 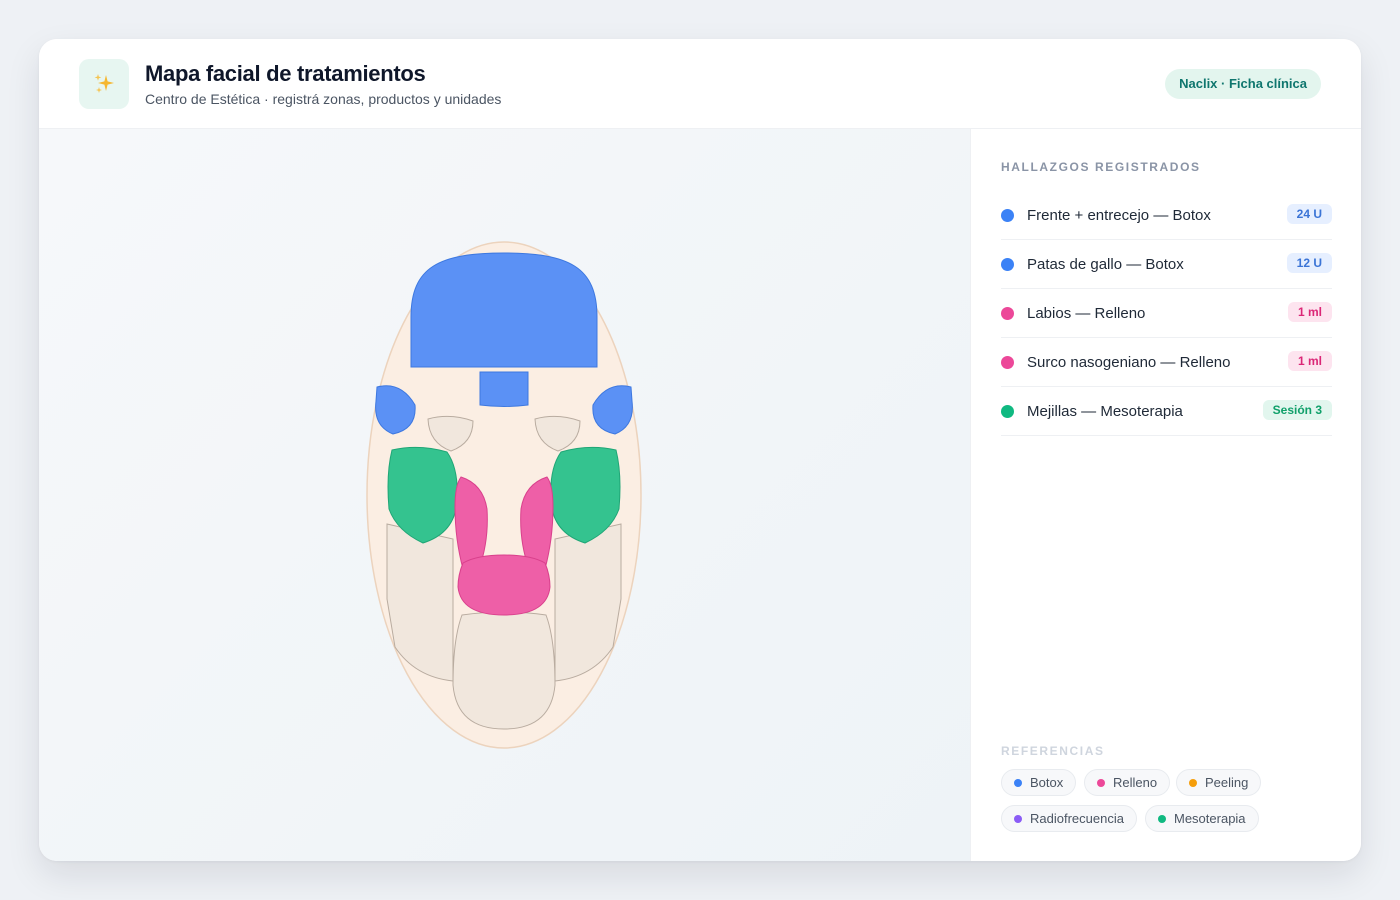 I want to click on legend-chip-mesoterapia: Mesoterapia, so click(x=1202, y=818).